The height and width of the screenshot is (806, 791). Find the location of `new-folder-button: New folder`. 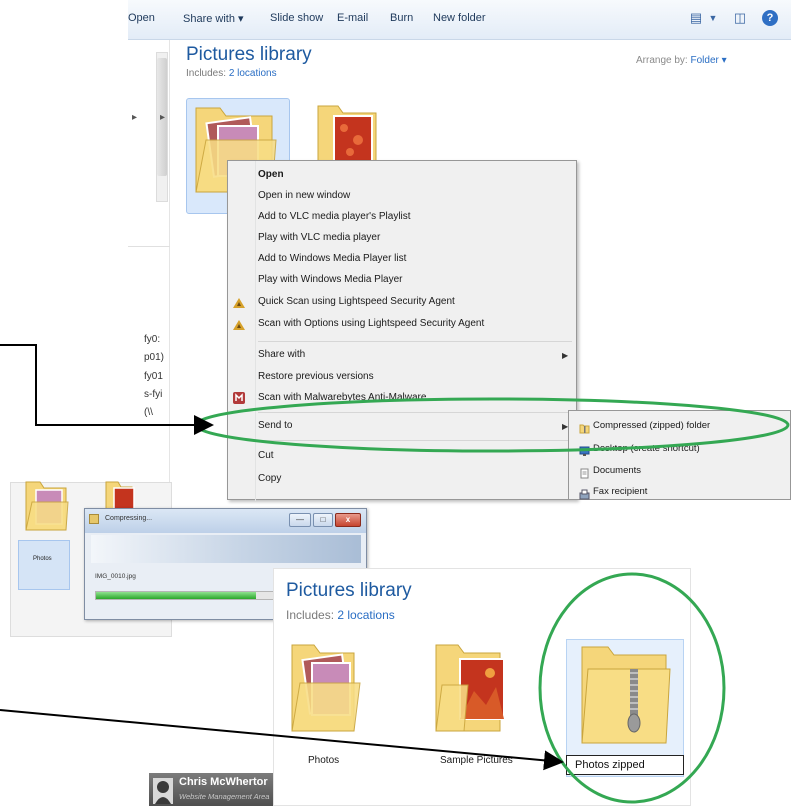

new-folder-button: New folder is located at coordinates (459, 18).